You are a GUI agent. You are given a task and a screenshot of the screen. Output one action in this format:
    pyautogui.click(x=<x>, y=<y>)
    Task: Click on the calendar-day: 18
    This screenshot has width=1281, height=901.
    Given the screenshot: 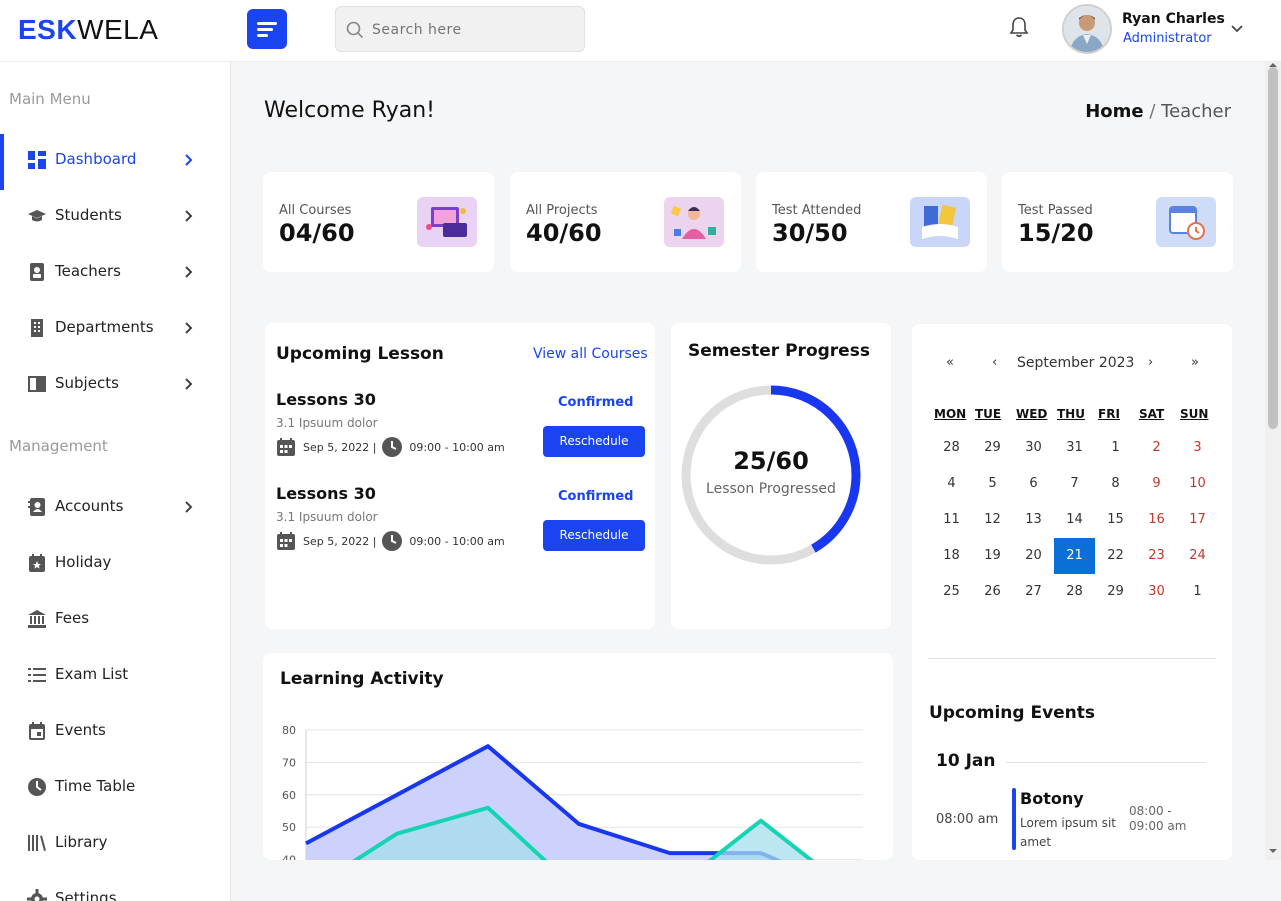 What is the action you would take?
    pyautogui.click(x=951, y=556)
    